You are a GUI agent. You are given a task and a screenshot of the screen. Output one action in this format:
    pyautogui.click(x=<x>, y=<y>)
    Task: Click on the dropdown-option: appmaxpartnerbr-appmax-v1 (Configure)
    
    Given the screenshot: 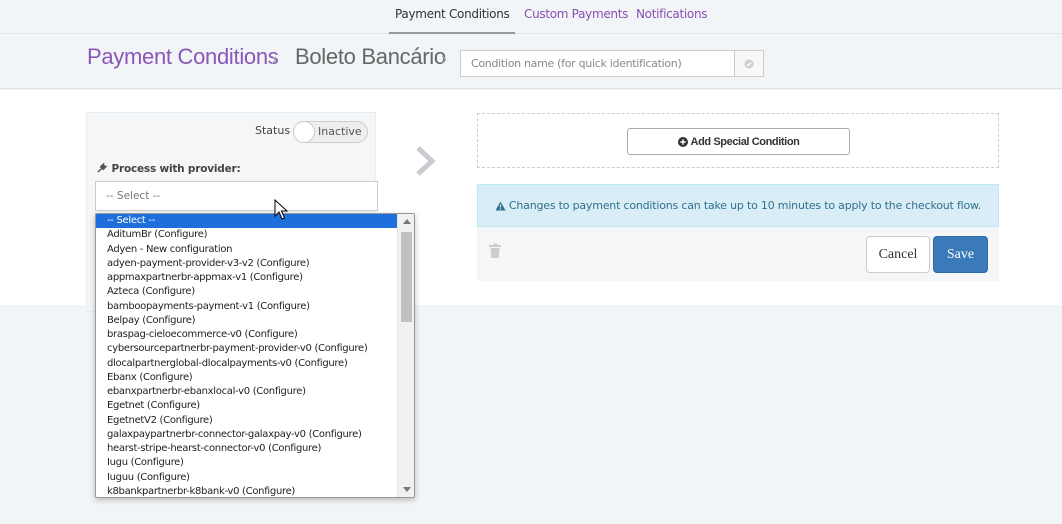 What is the action you would take?
    pyautogui.click(x=247, y=278)
    